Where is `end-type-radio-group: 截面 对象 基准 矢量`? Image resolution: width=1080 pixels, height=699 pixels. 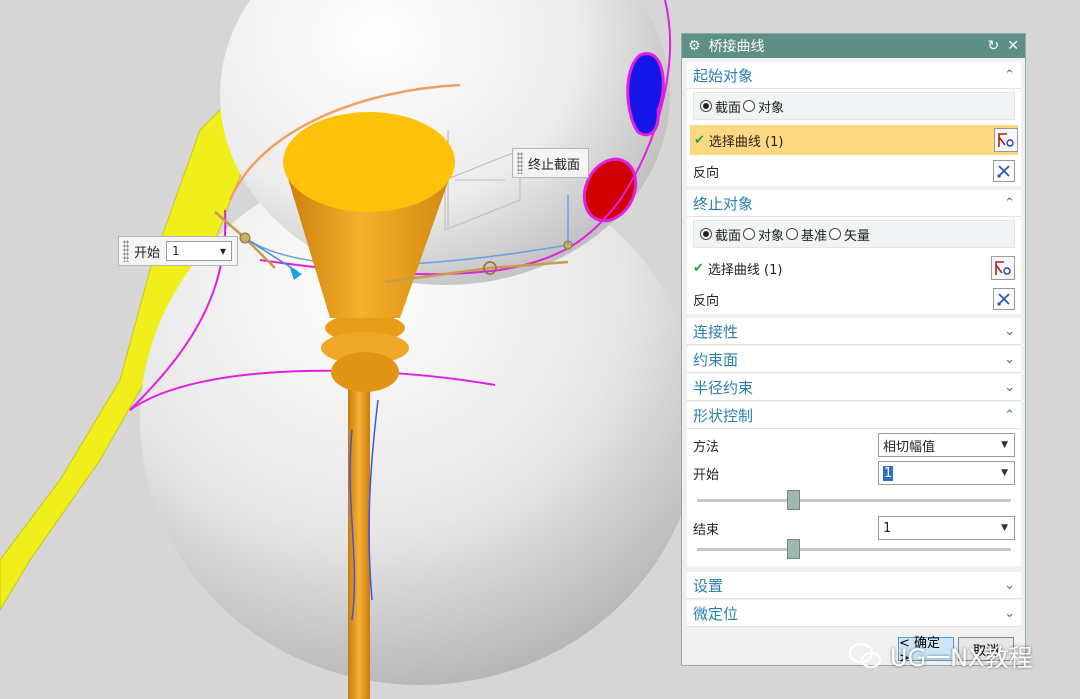 end-type-radio-group: 截面 对象 基准 矢量 is located at coordinates (854, 234).